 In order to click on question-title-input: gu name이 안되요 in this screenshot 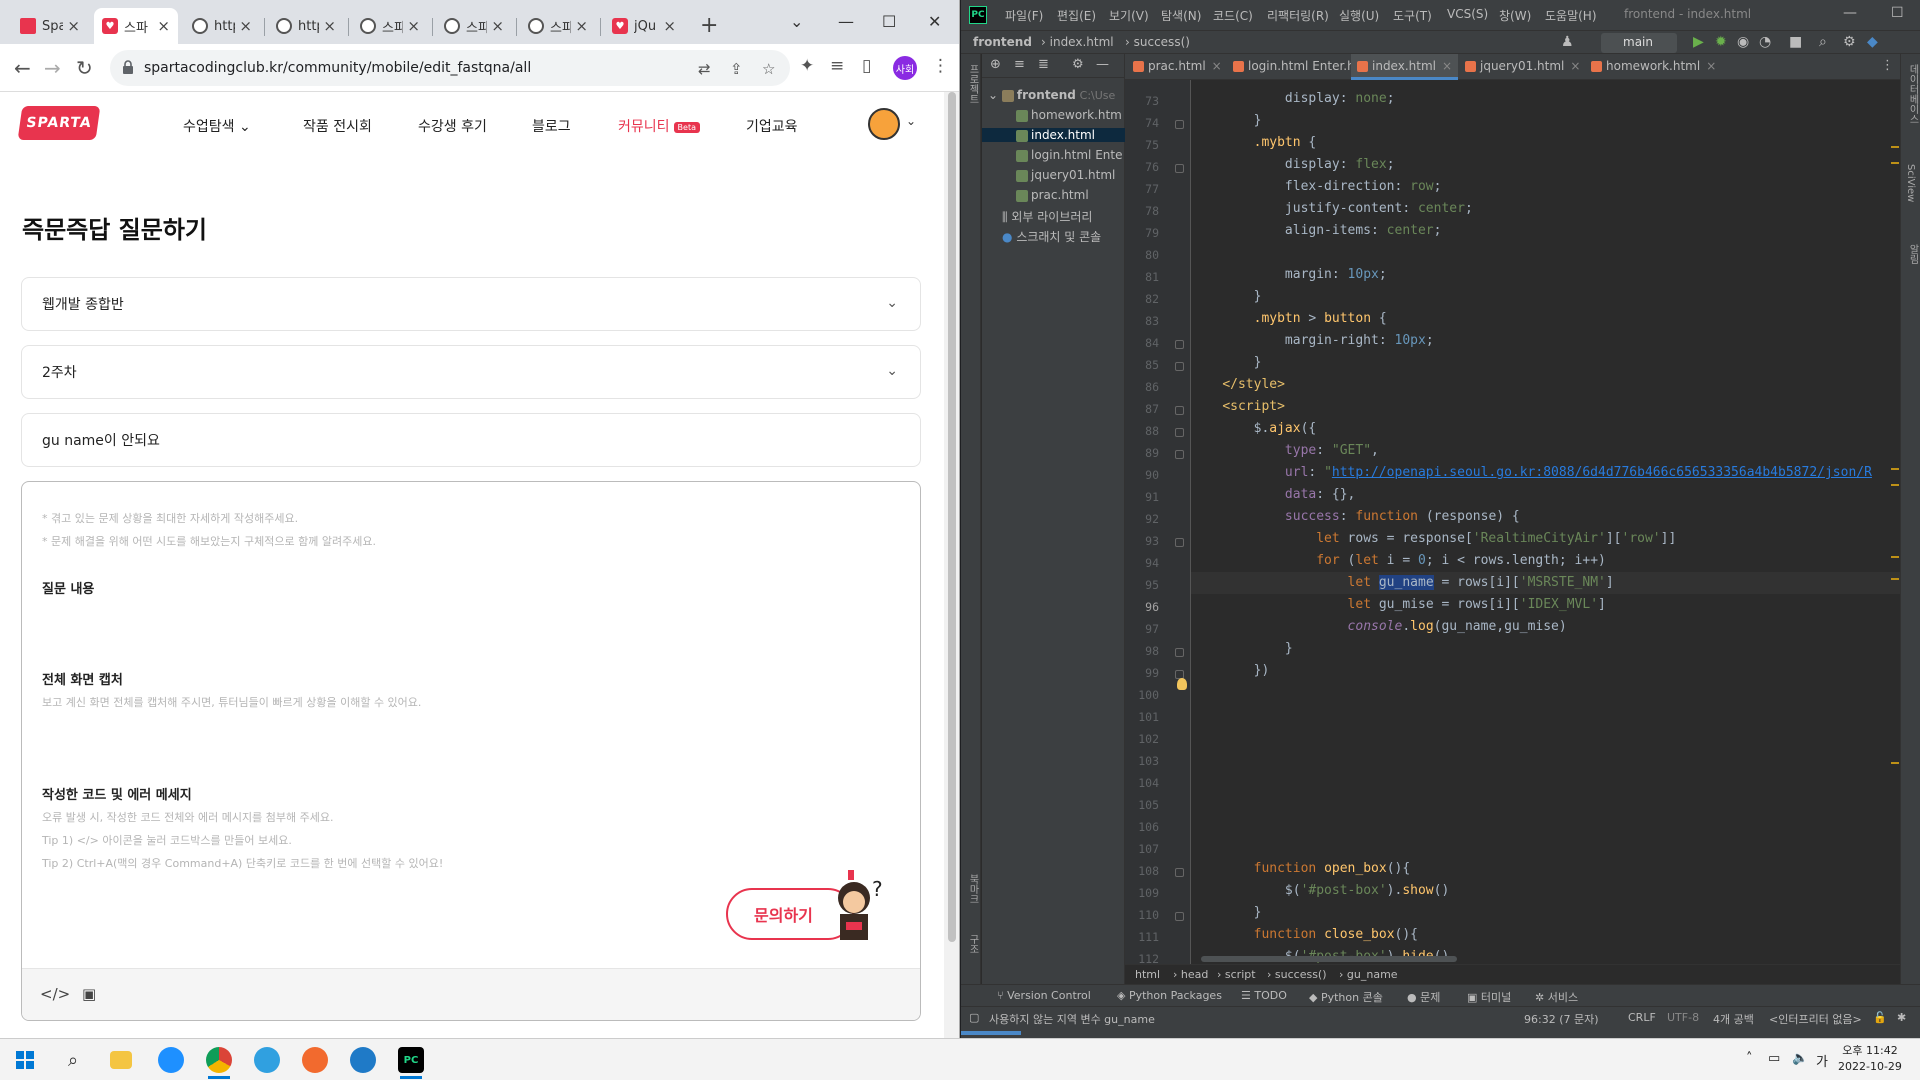, I will do `click(471, 440)`.